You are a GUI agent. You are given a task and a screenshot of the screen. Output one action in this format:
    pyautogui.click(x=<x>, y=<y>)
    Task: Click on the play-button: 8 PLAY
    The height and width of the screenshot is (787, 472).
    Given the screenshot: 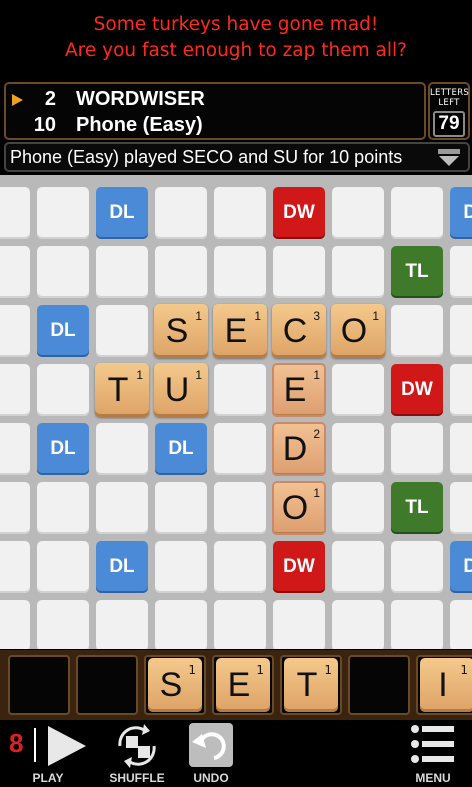 What is the action you would take?
    pyautogui.click(x=48, y=753)
    